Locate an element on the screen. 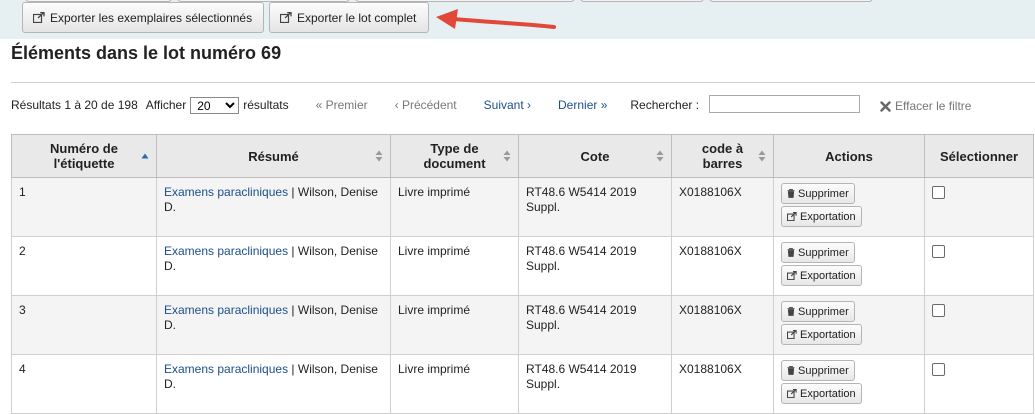 The image size is (1035, 414). sort-ascending-icon is located at coordinates (145, 156).